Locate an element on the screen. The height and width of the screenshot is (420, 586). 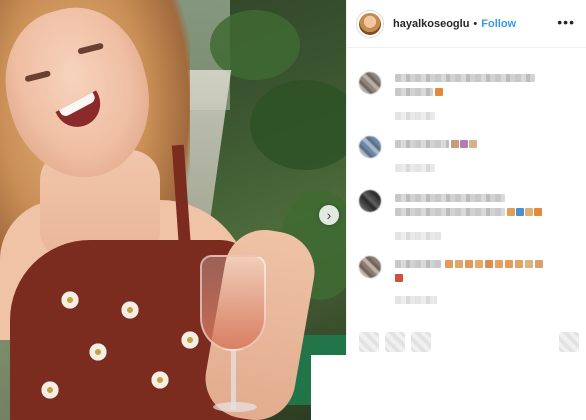
comment-icon is located at coordinates (395, 342).